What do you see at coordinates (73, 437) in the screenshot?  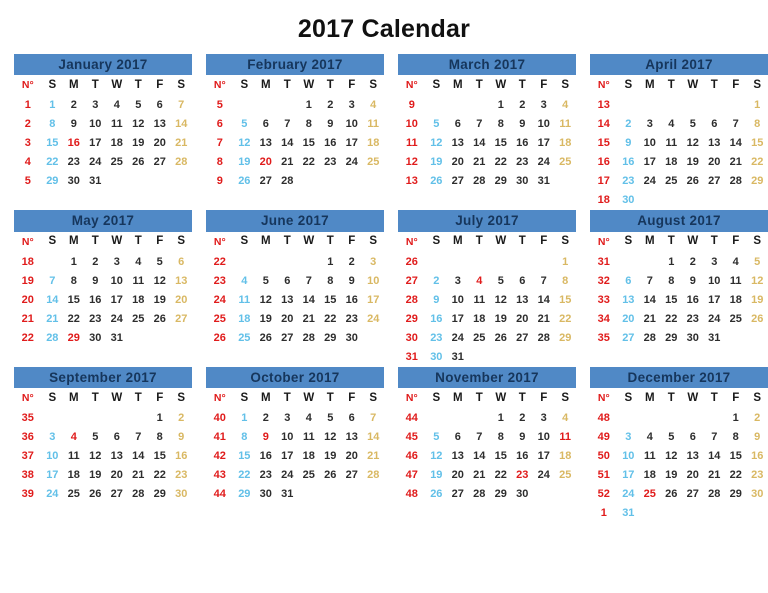 I see `holiday-day-cell: 4` at bounding box center [73, 437].